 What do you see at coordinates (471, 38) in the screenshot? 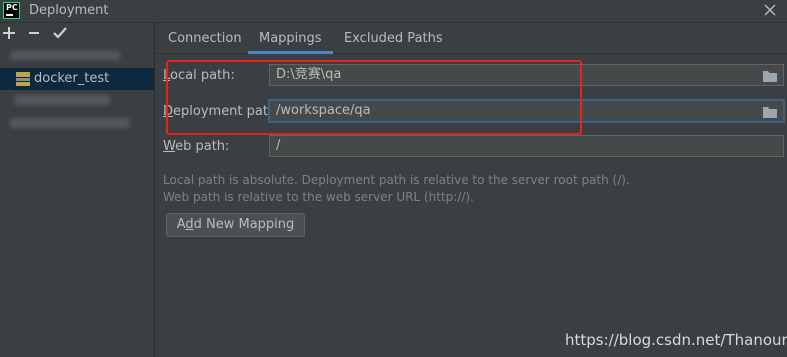
I see `tab-bar: Connection Mappings Excluded Paths` at bounding box center [471, 38].